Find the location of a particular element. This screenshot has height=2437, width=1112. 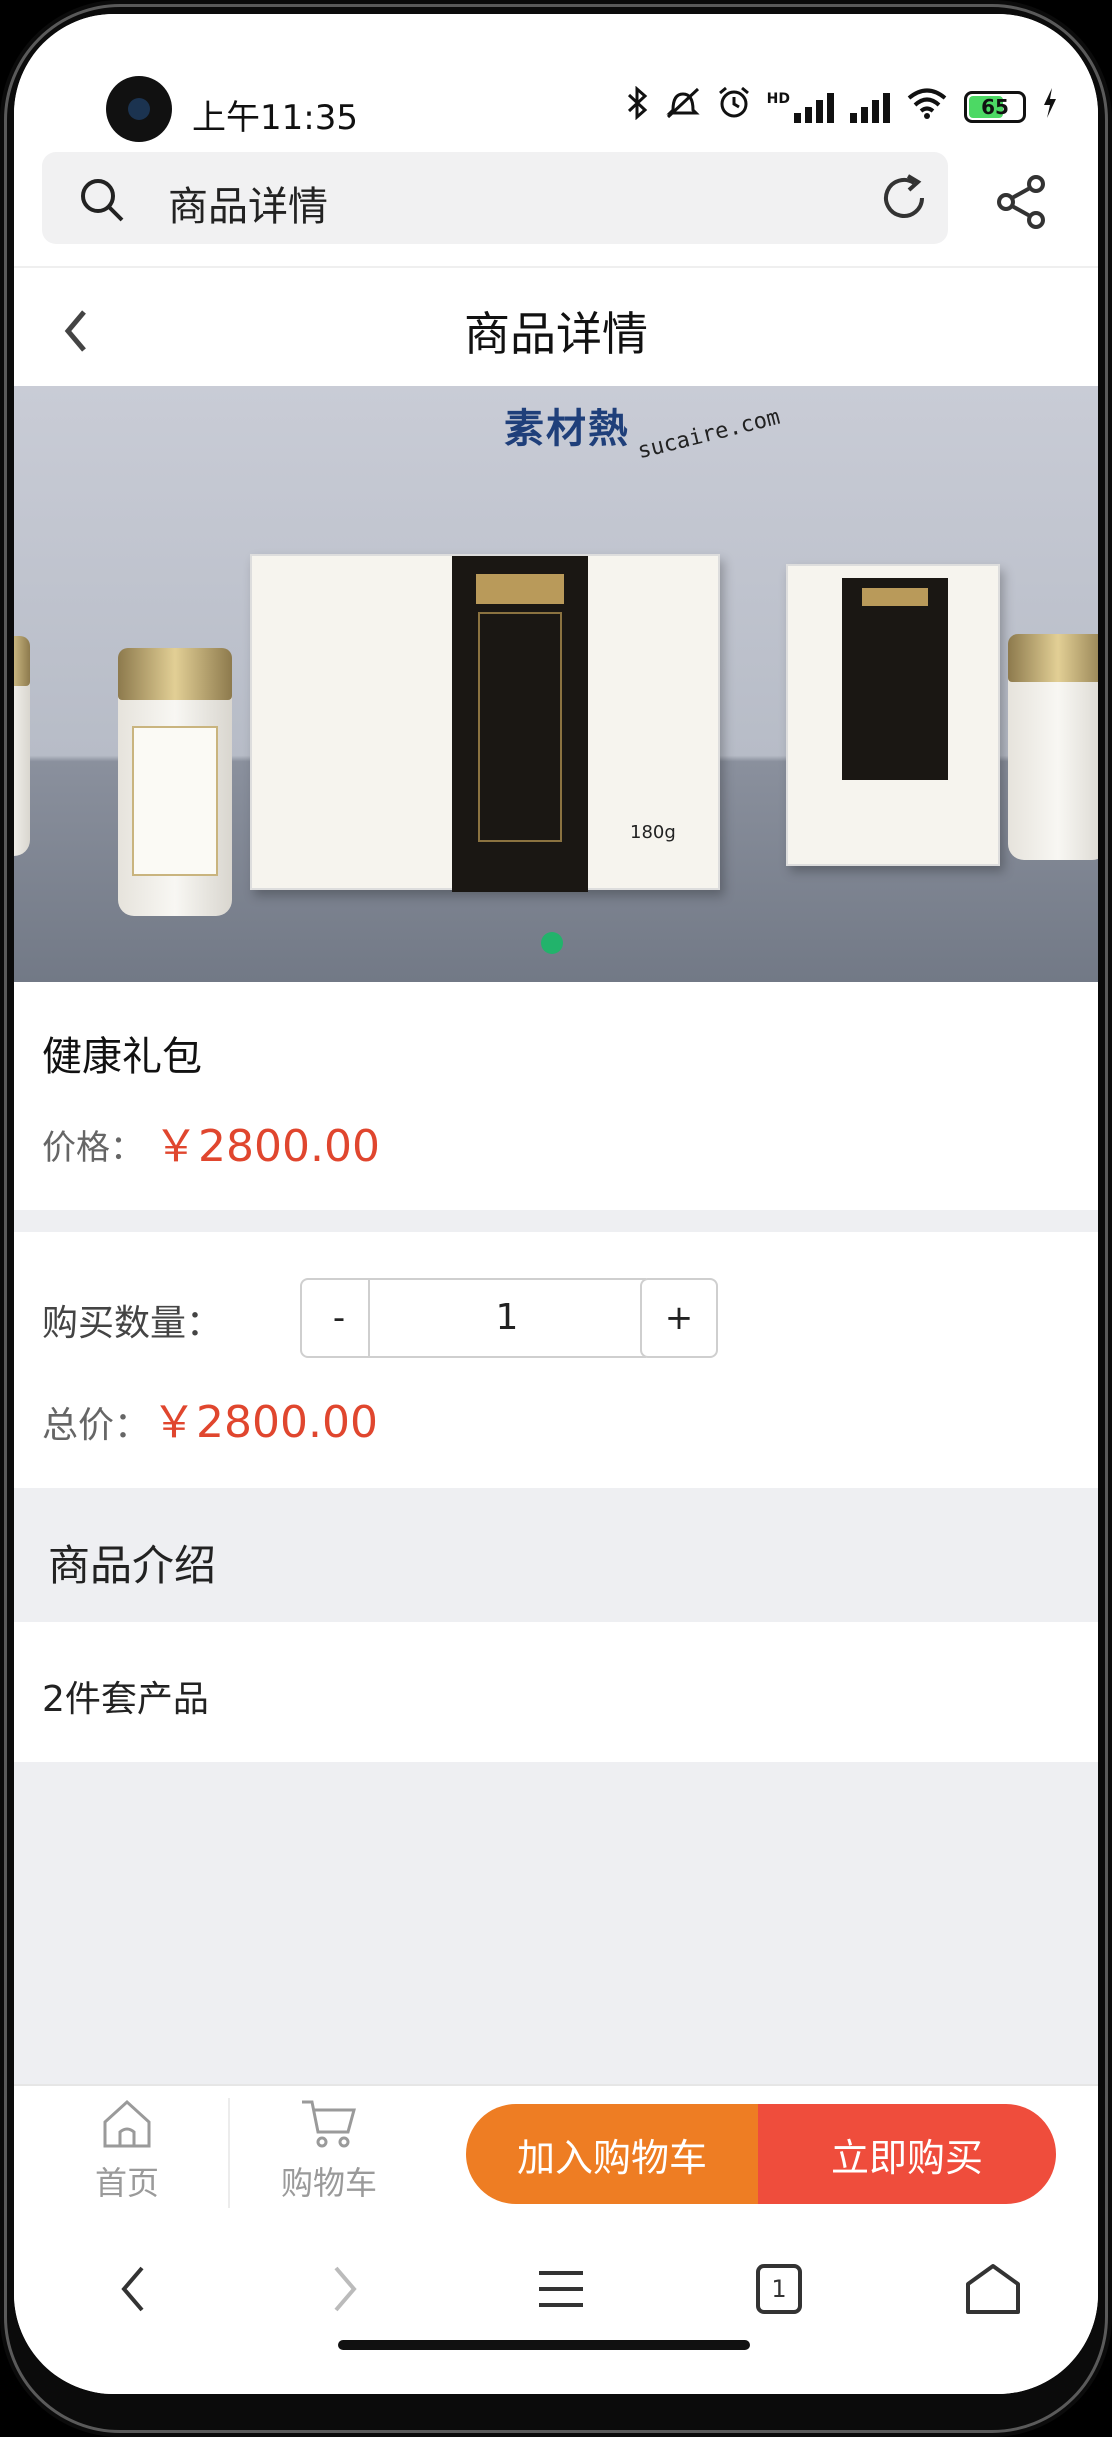

search-icon is located at coordinates (102, 202).